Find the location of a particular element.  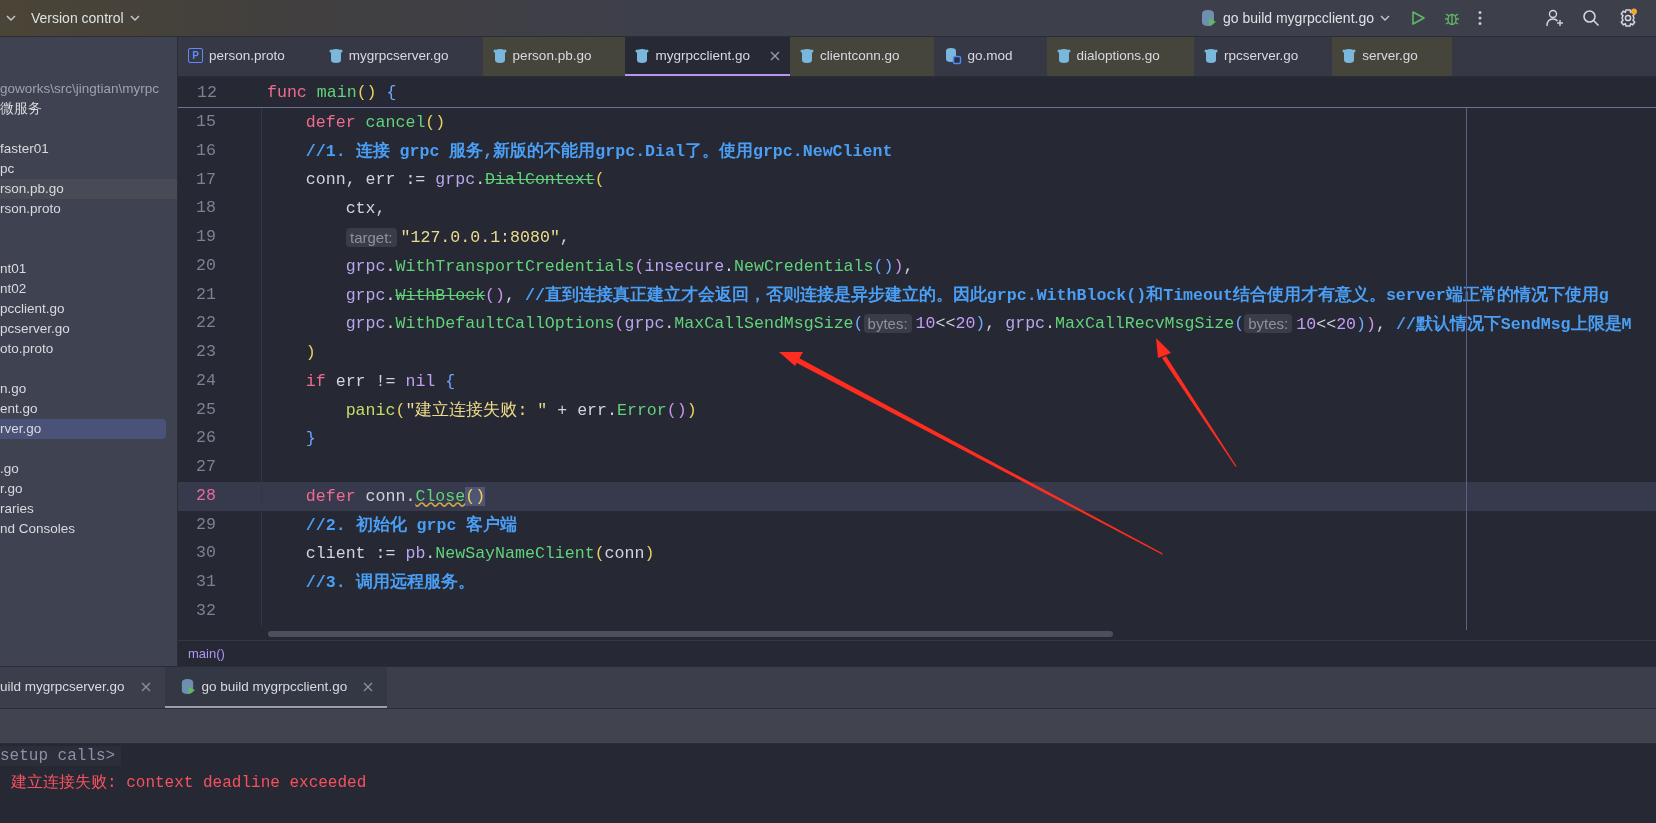

line-number: 17 is located at coordinates (220, 180).